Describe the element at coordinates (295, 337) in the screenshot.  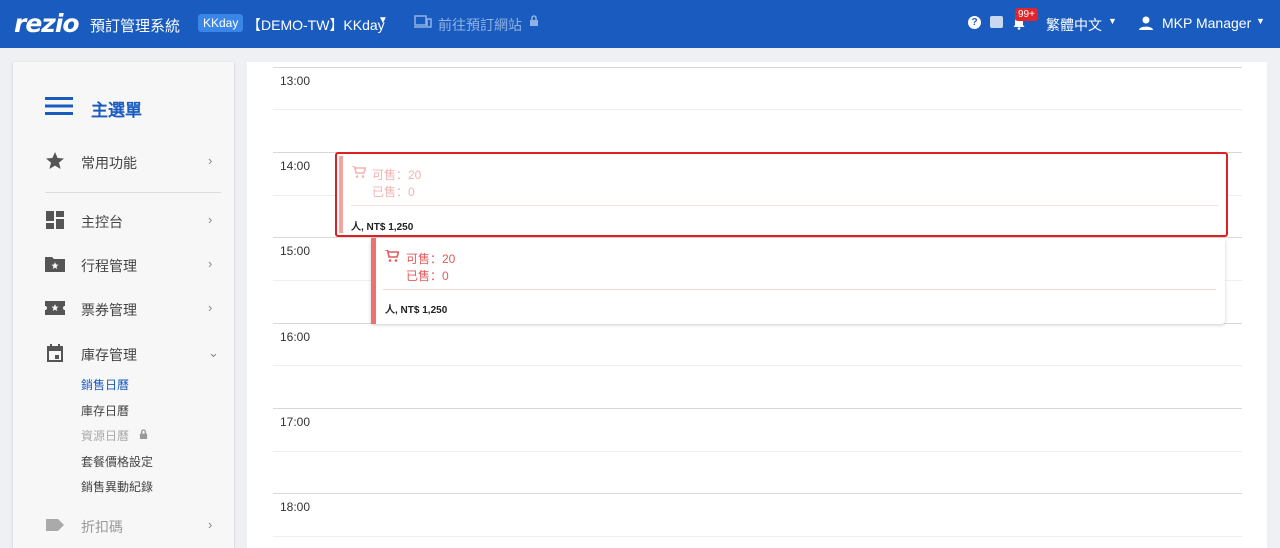
I see `hour-label: 16:00` at that location.